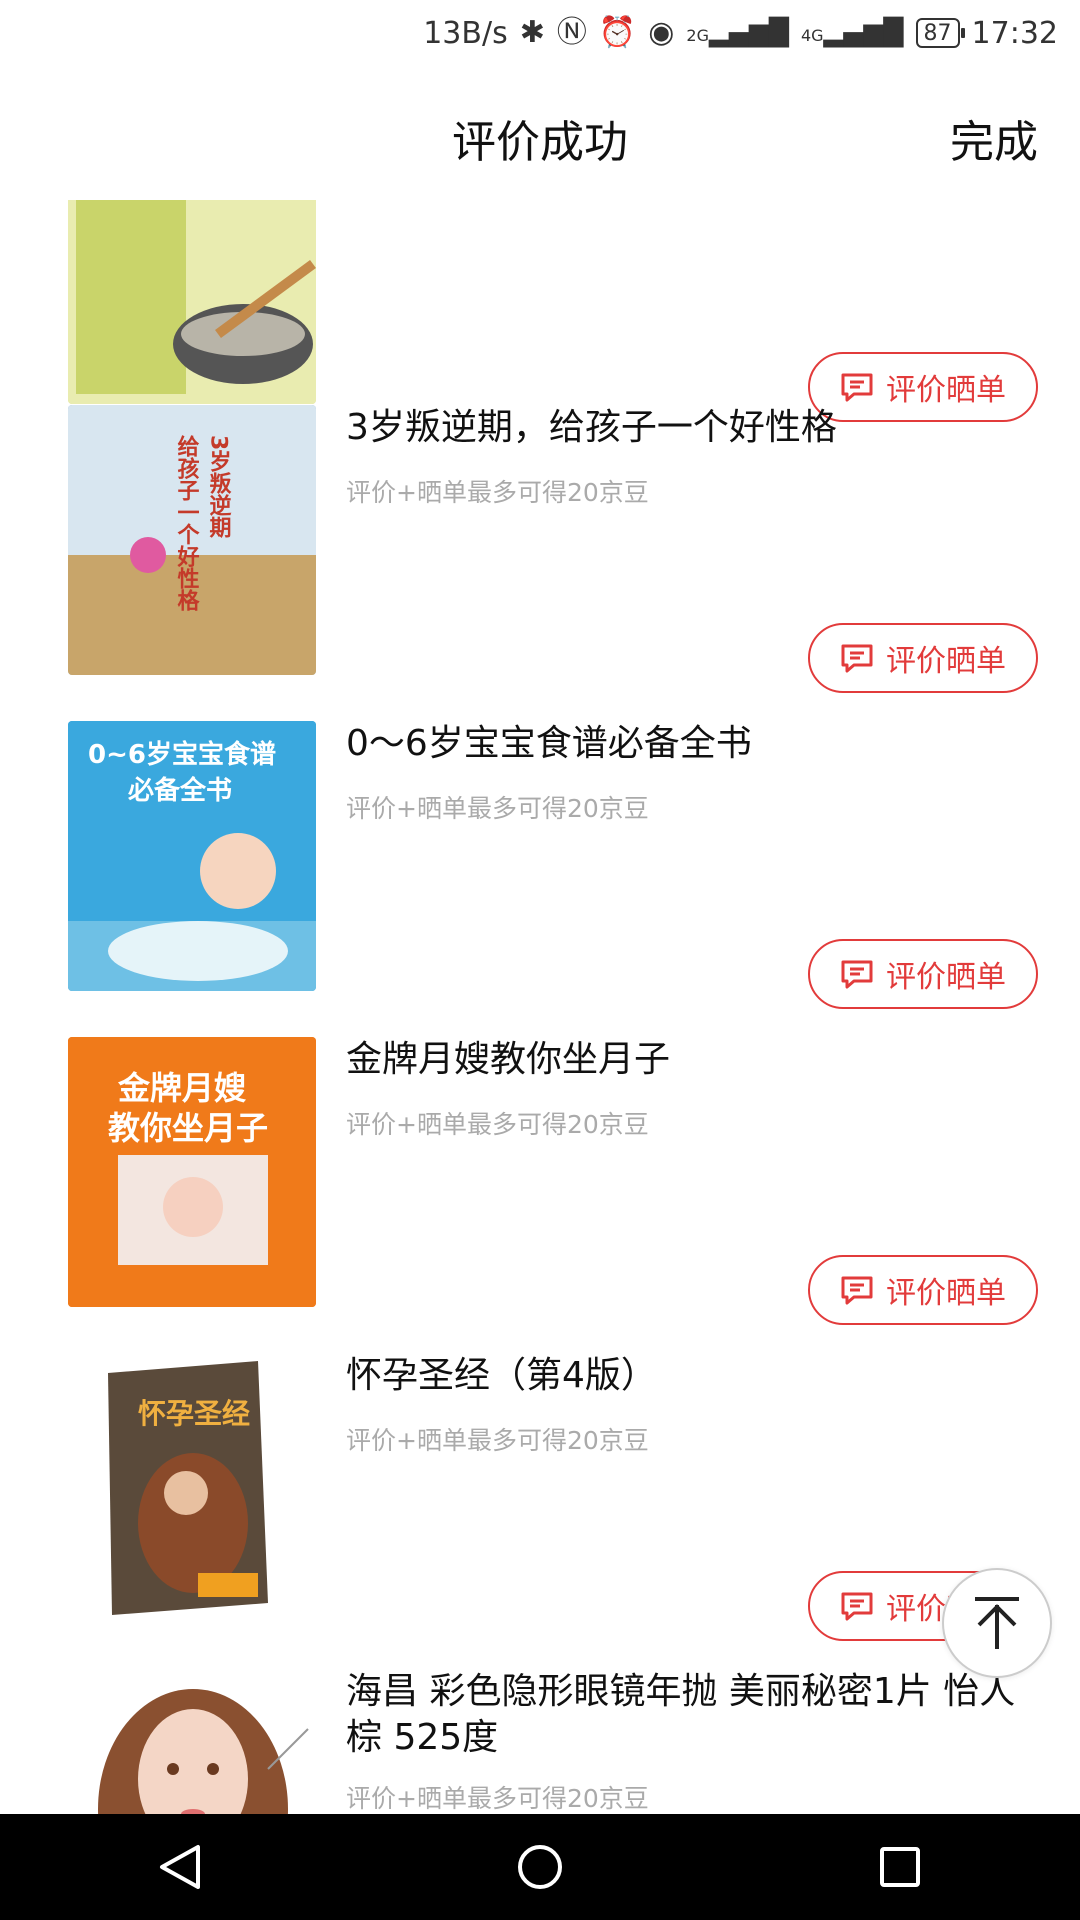  Describe the element at coordinates (192, 1488) in the screenshot. I see `product-image: 怀孕圣经` at that location.